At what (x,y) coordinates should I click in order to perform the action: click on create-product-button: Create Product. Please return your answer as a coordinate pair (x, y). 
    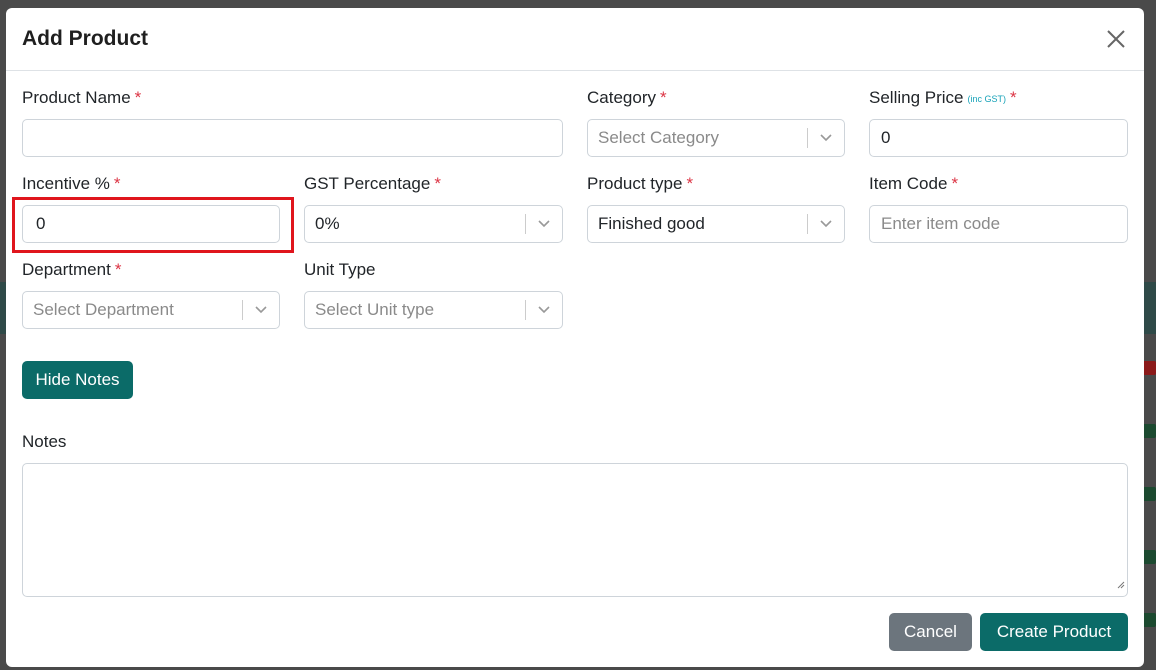
    Looking at the image, I should click on (1054, 632).